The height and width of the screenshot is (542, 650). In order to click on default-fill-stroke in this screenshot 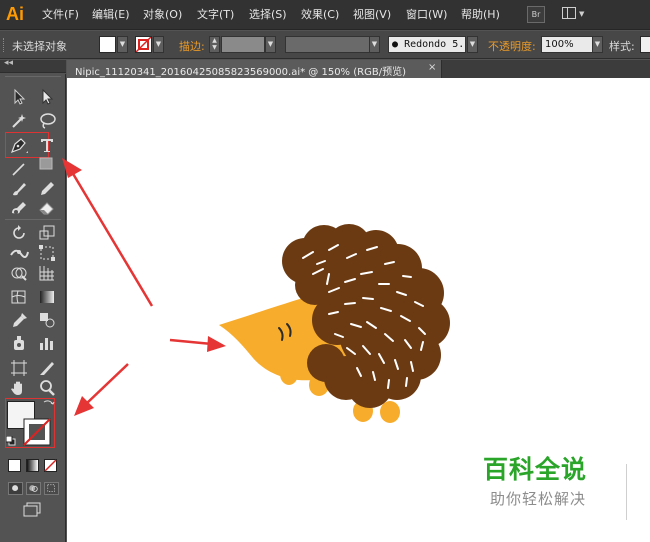, I will do `click(11, 441)`.